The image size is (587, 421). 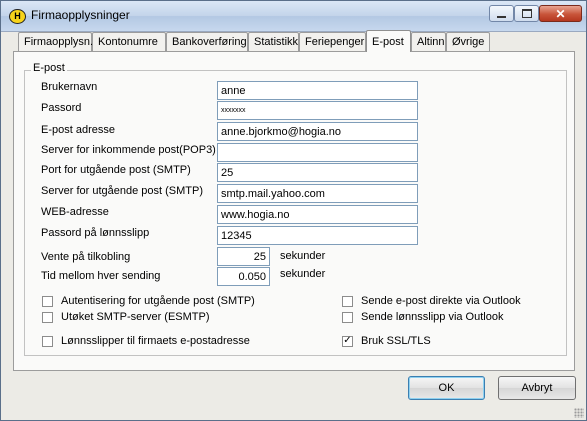 I want to click on smtp-auth-label: Autentisering for utgående post (SMTP), so click(x=158, y=301).